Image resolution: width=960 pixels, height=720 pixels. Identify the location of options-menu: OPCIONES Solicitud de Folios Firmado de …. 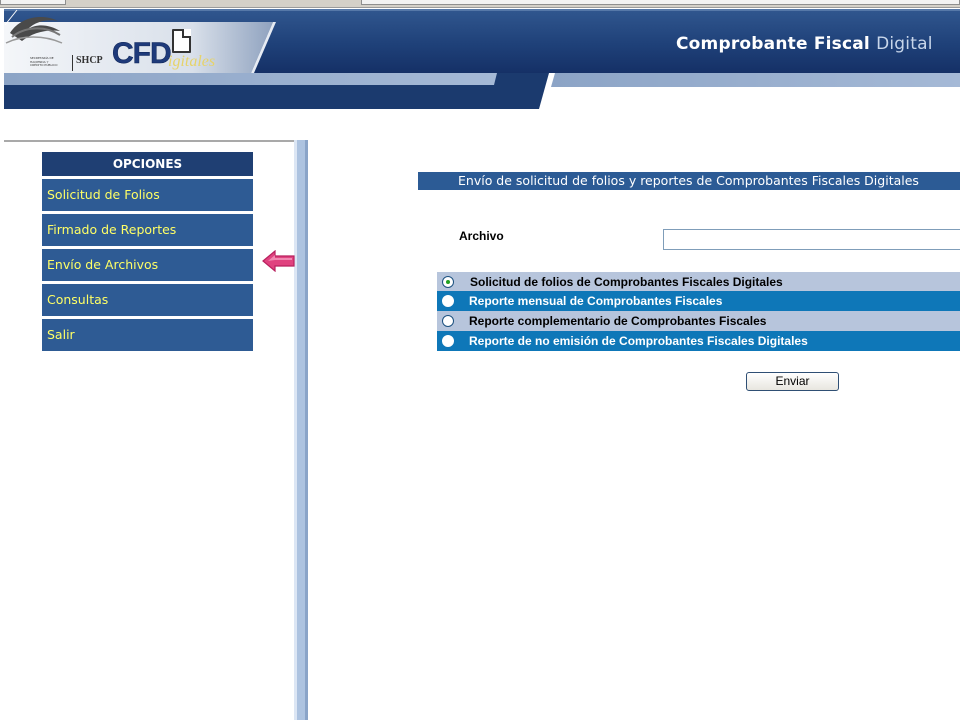
(147, 251).